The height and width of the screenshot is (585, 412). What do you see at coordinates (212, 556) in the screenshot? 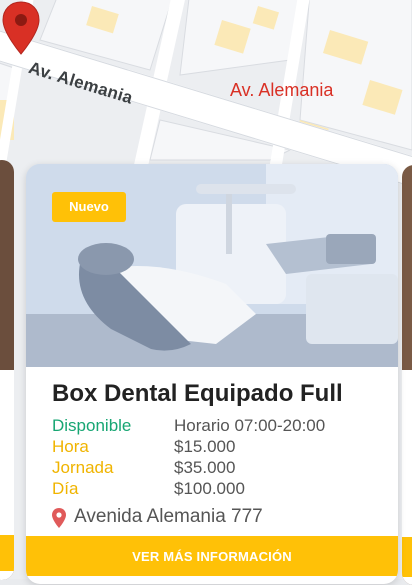
I see `more-info-button: VER MÁS INFORMACIÓN` at bounding box center [212, 556].